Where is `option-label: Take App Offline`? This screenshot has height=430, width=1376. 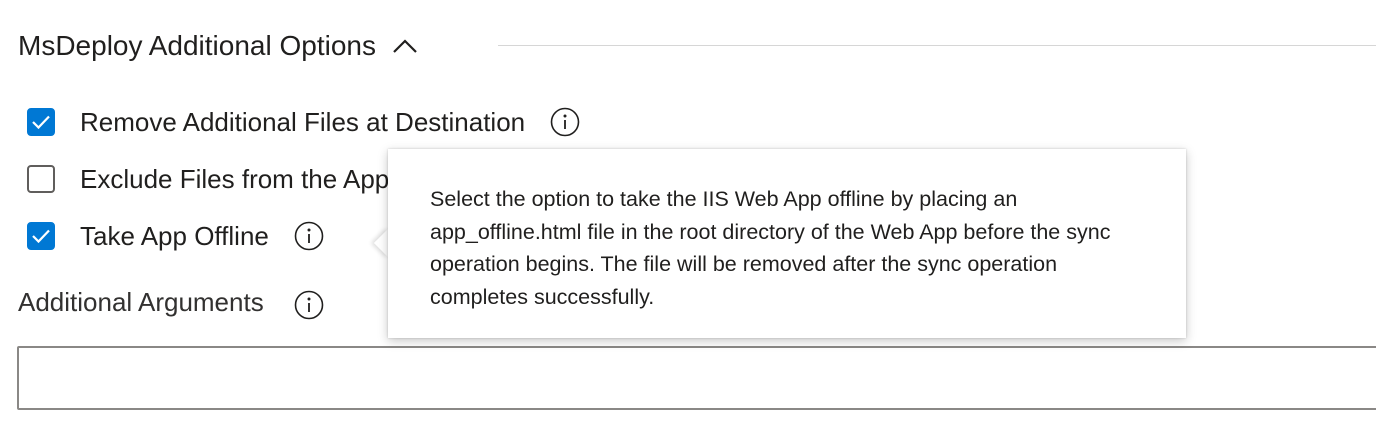 option-label: Take App Offline is located at coordinates (174, 235).